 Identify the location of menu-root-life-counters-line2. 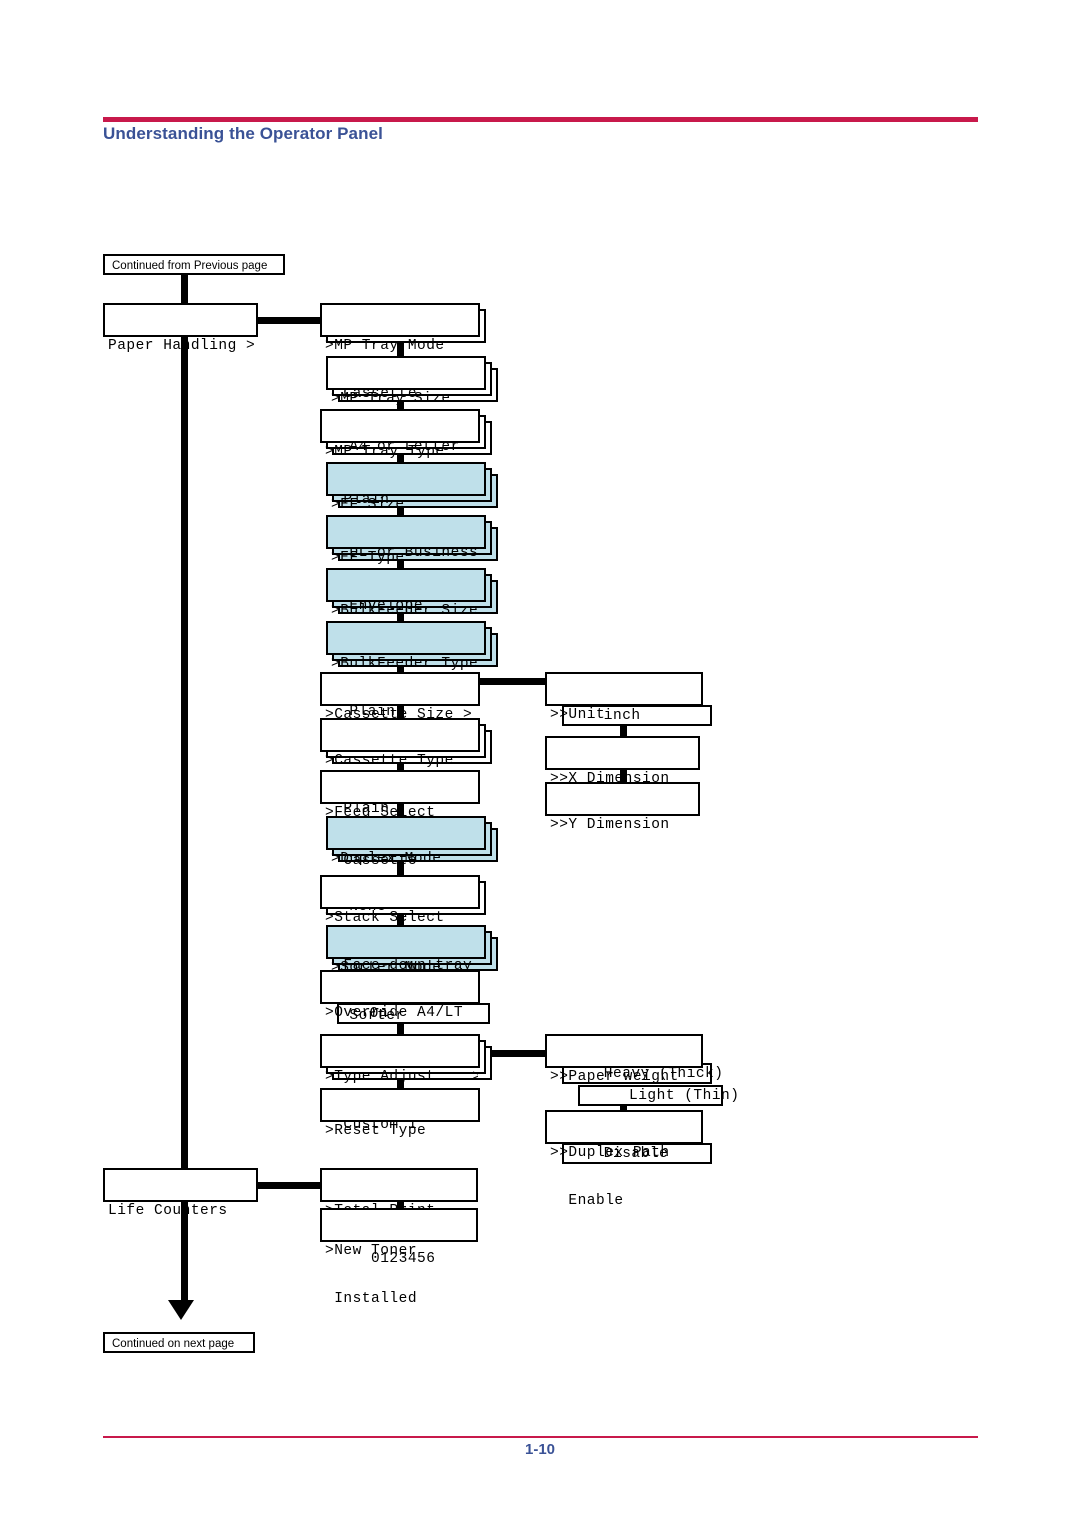
(182, 1259).